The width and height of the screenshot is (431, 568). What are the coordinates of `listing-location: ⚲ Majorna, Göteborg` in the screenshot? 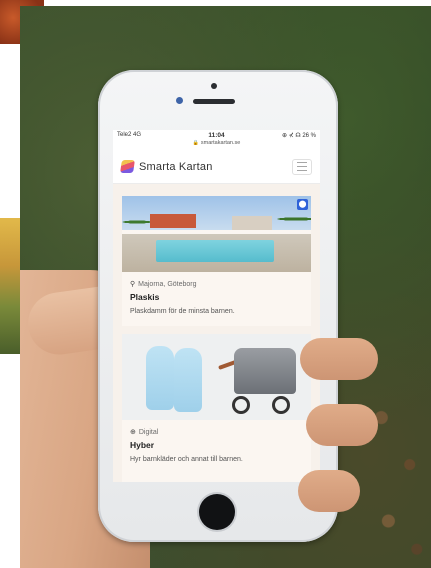 It's located at (216, 284).